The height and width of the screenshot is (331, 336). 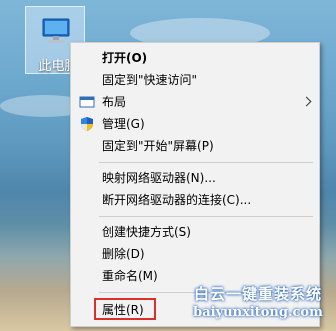 What do you see at coordinates (158, 146) in the screenshot?
I see `menu-item-label: 固定到"开始"屏幕(P)` at bounding box center [158, 146].